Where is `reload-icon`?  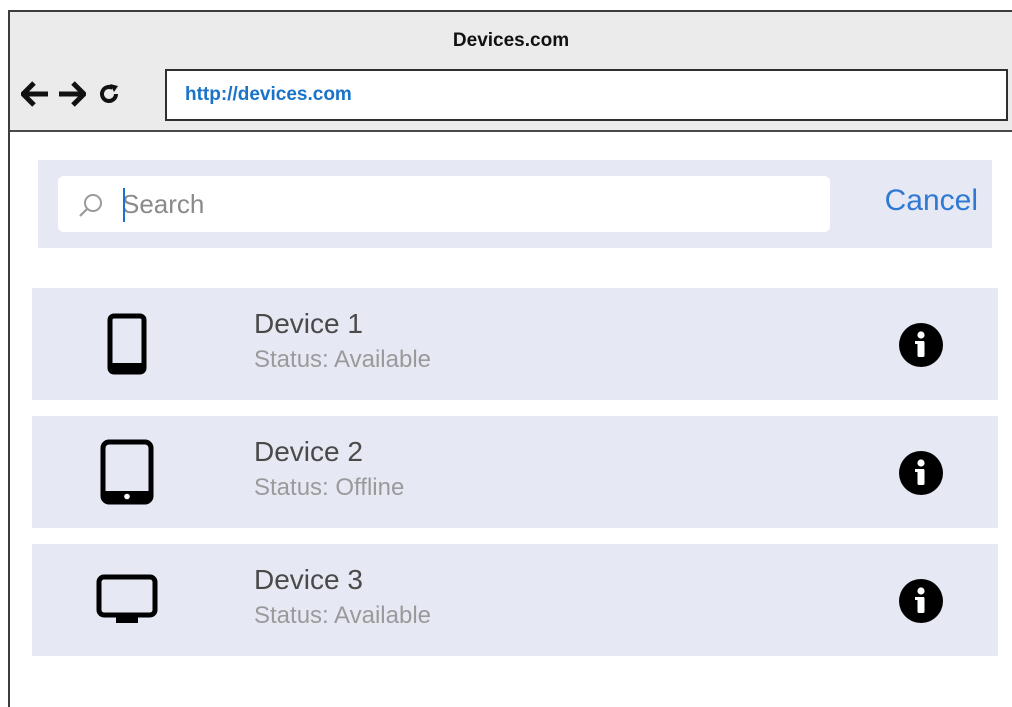
reload-icon is located at coordinates (109, 93).